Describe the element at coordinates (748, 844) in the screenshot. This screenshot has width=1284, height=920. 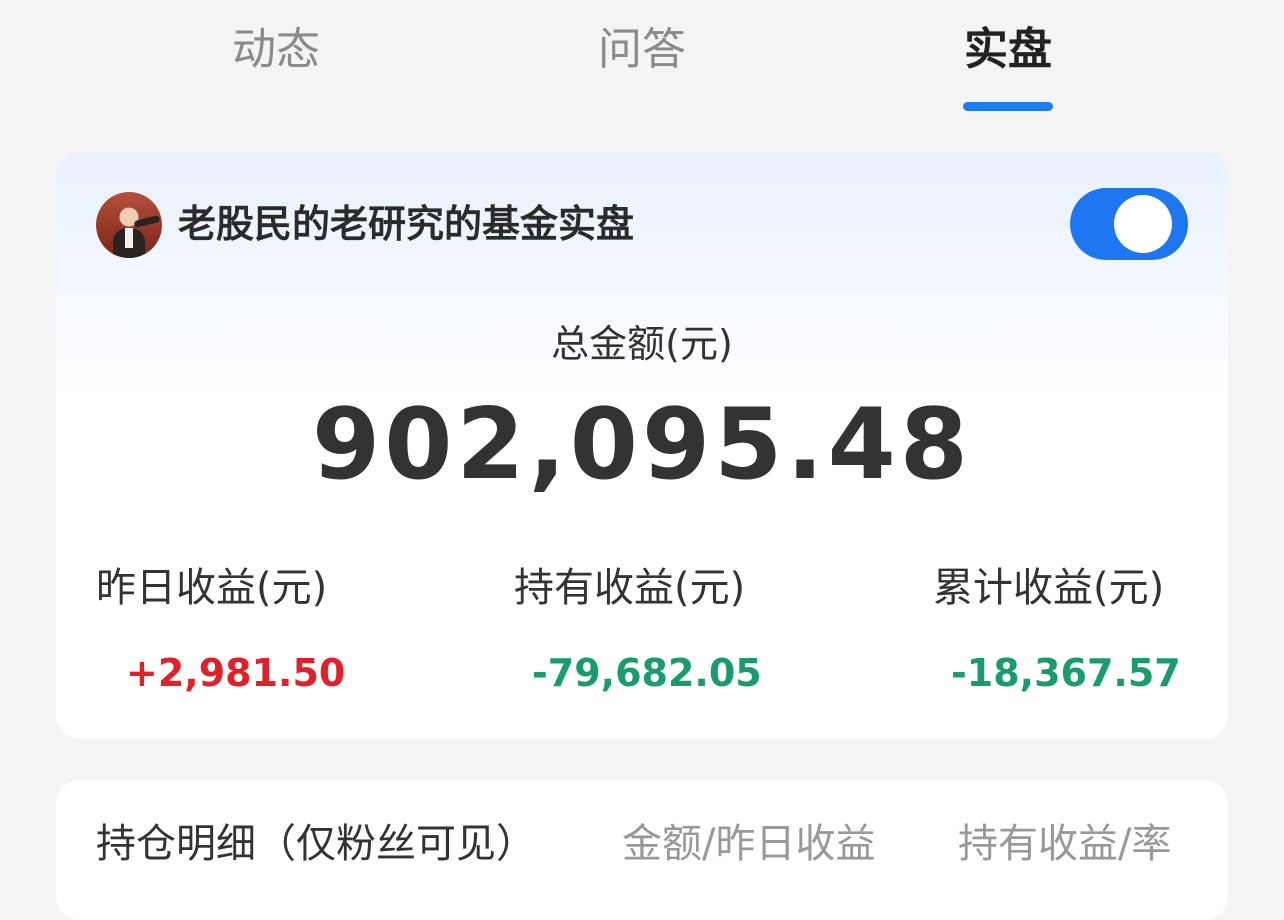
I see `column-header-amount: 金额/昨日收益` at that location.